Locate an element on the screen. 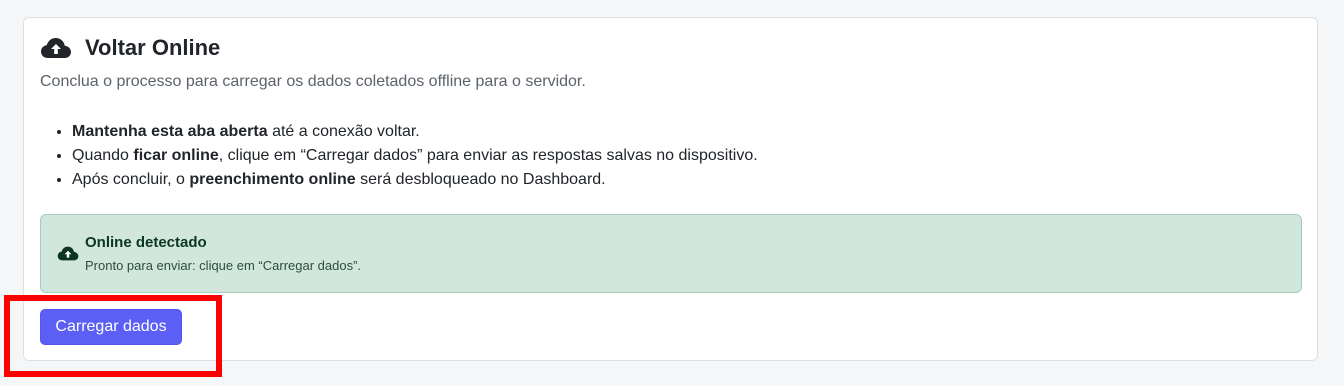 The width and height of the screenshot is (1344, 386). item-text: Quando is located at coordinates (103, 155).